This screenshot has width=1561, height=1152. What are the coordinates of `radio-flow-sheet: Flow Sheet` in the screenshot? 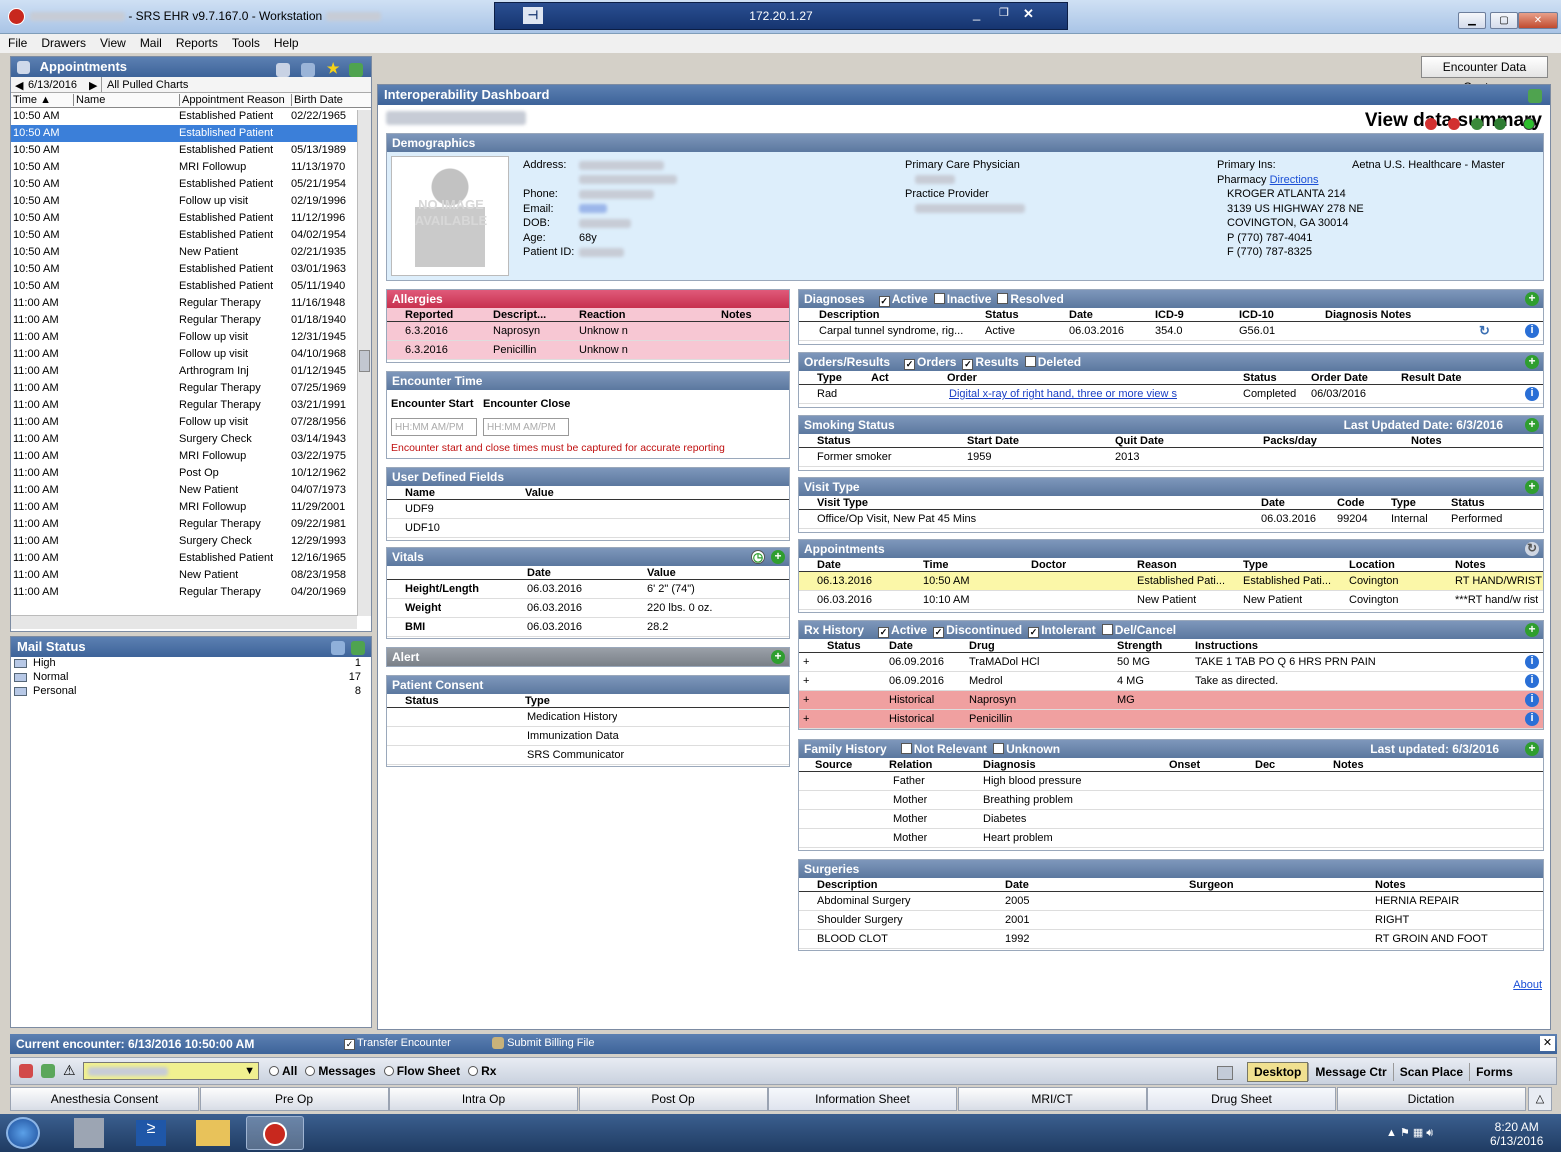 It's located at (421, 1071).